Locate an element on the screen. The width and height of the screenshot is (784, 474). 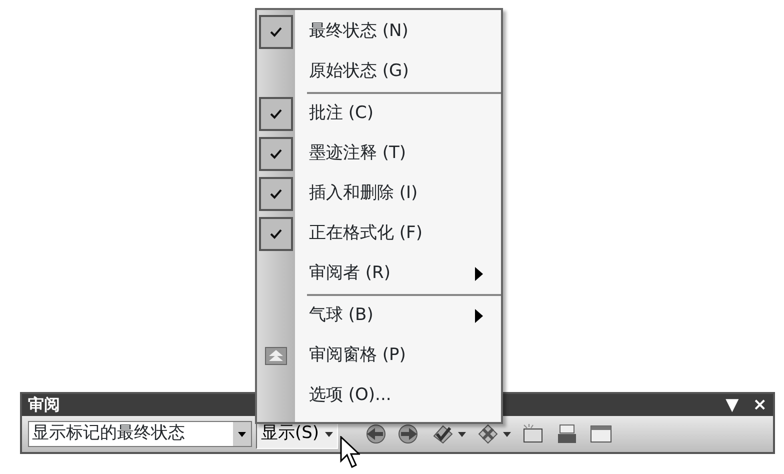
reject-change-icon is located at coordinates (488, 434).